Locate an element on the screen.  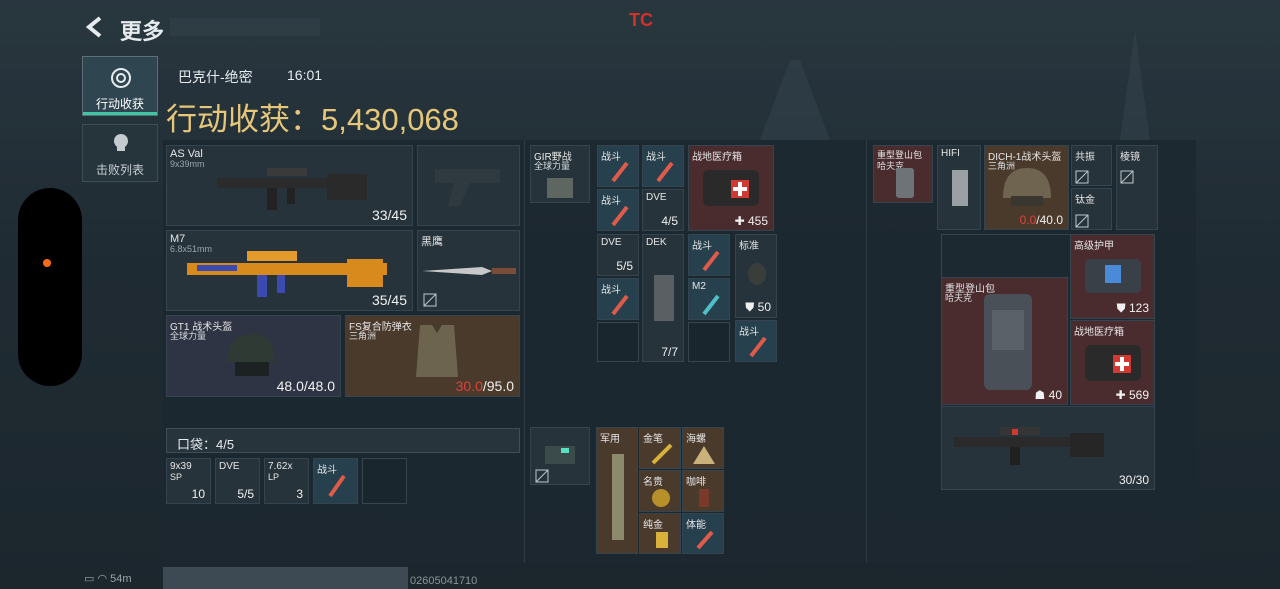
case-stamina: 体能 is located at coordinates (703, 533).